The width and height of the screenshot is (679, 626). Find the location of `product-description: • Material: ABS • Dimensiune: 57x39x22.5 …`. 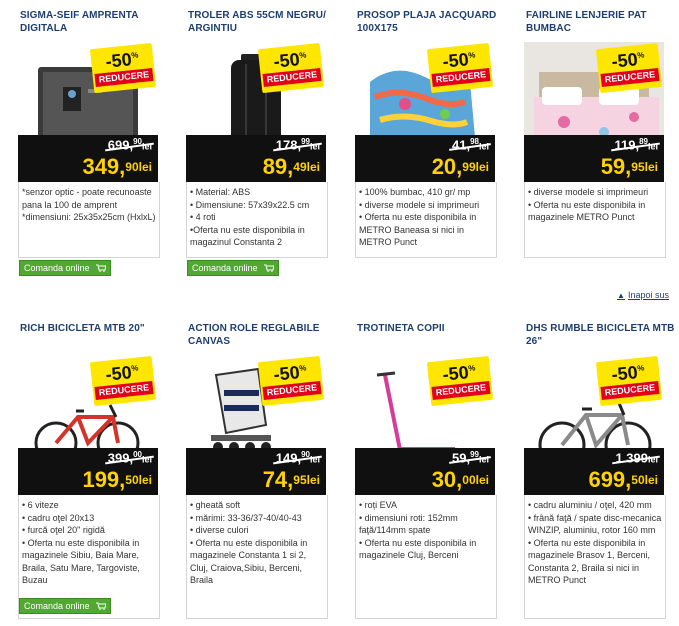

product-description: • Material: ABS • Dimensiune: 57x39x22.5 … is located at coordinates (257, 220).